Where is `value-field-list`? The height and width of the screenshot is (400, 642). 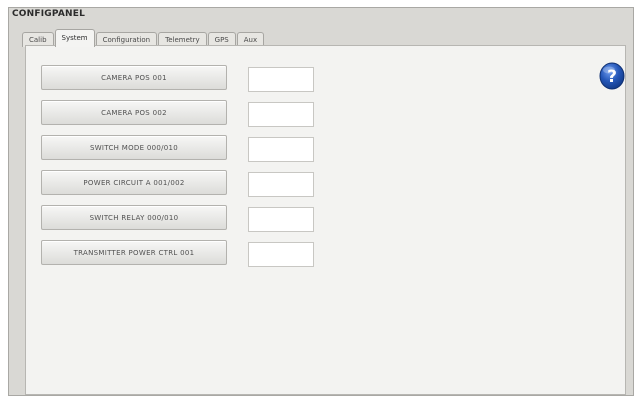
value-field-list is located at coordinates (281, 172).